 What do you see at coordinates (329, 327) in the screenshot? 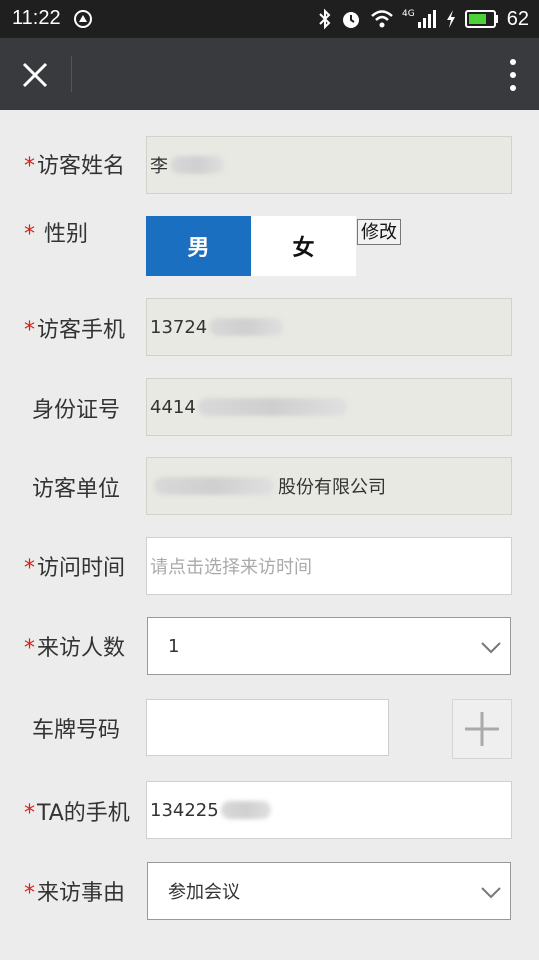
I see `visitor-phone-field: 13724` at bounding box center [329, 327].